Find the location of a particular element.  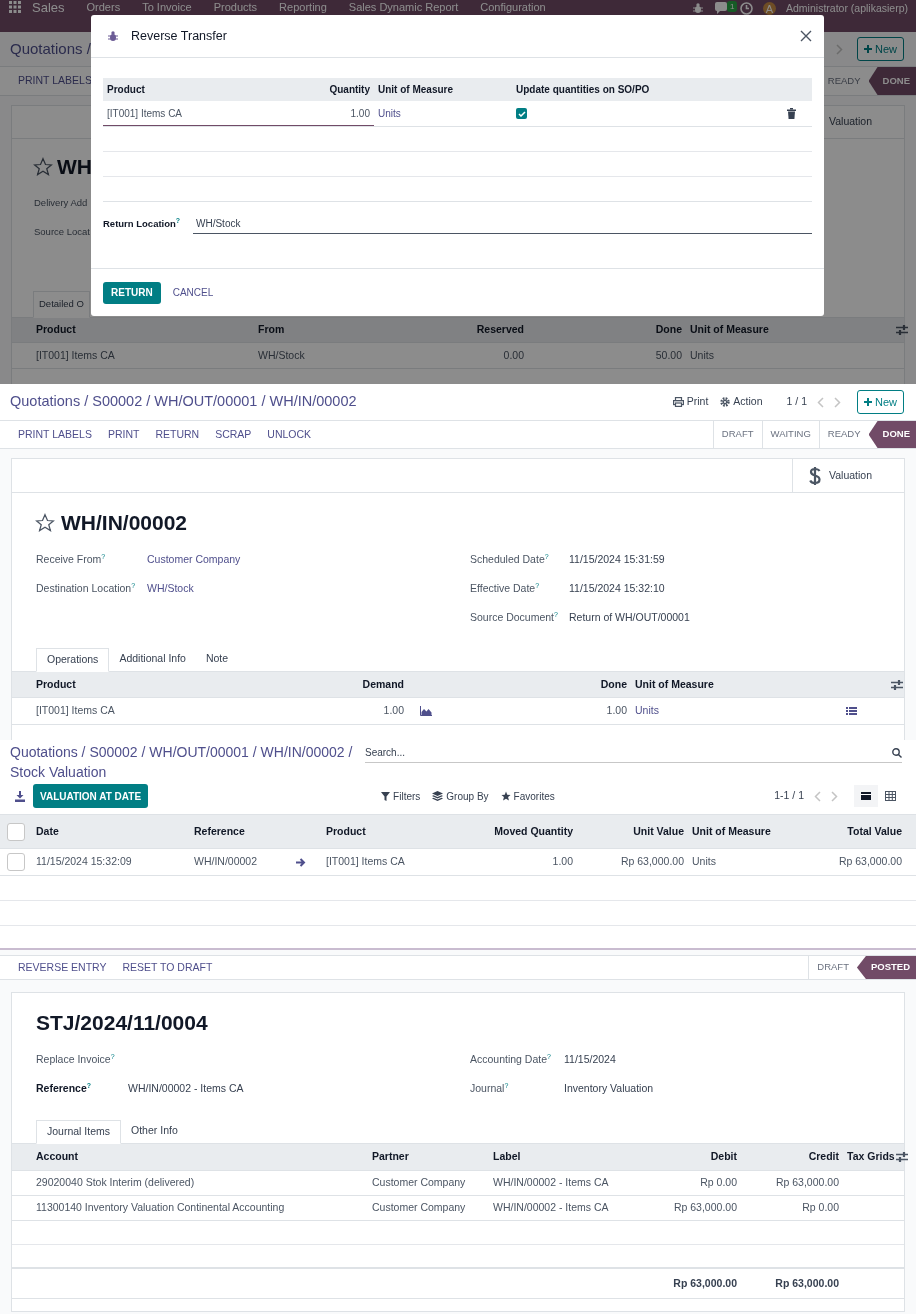

column-header: Moved Quantity is located at coordinates (524, 831).